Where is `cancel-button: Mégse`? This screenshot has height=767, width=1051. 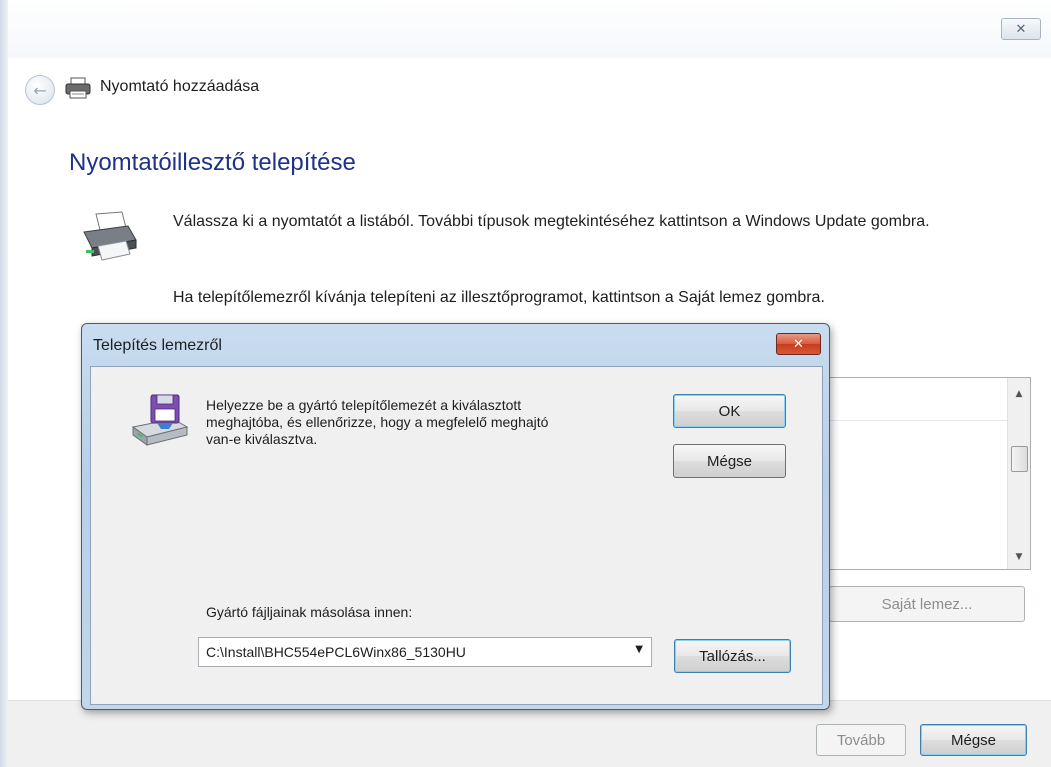 cancel-button: Mégse is located at coordinates (973, 740).